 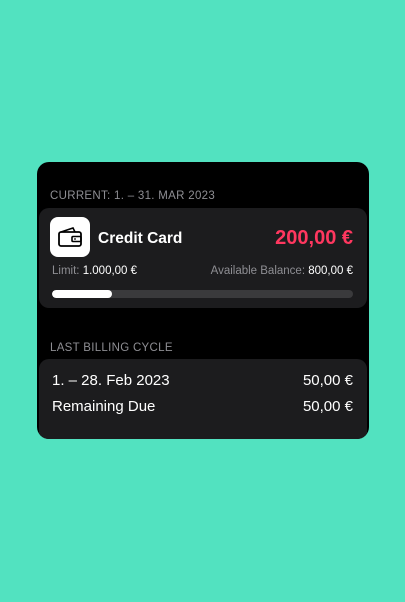 What do you see at coordinates (327, 406) in the screenshot?
I see `remaining-due-value: 50,00 €` at bounding box center [327, 406].